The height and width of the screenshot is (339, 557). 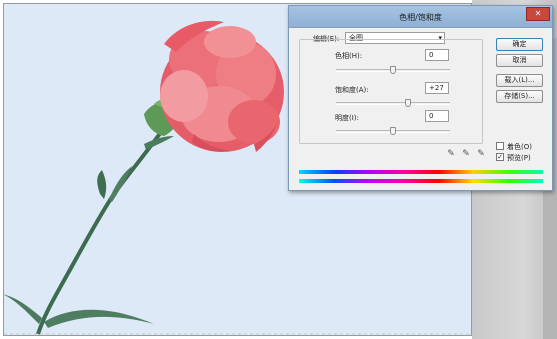 I want to click on lightness-slider-thumb, so click(x=393, y=131).